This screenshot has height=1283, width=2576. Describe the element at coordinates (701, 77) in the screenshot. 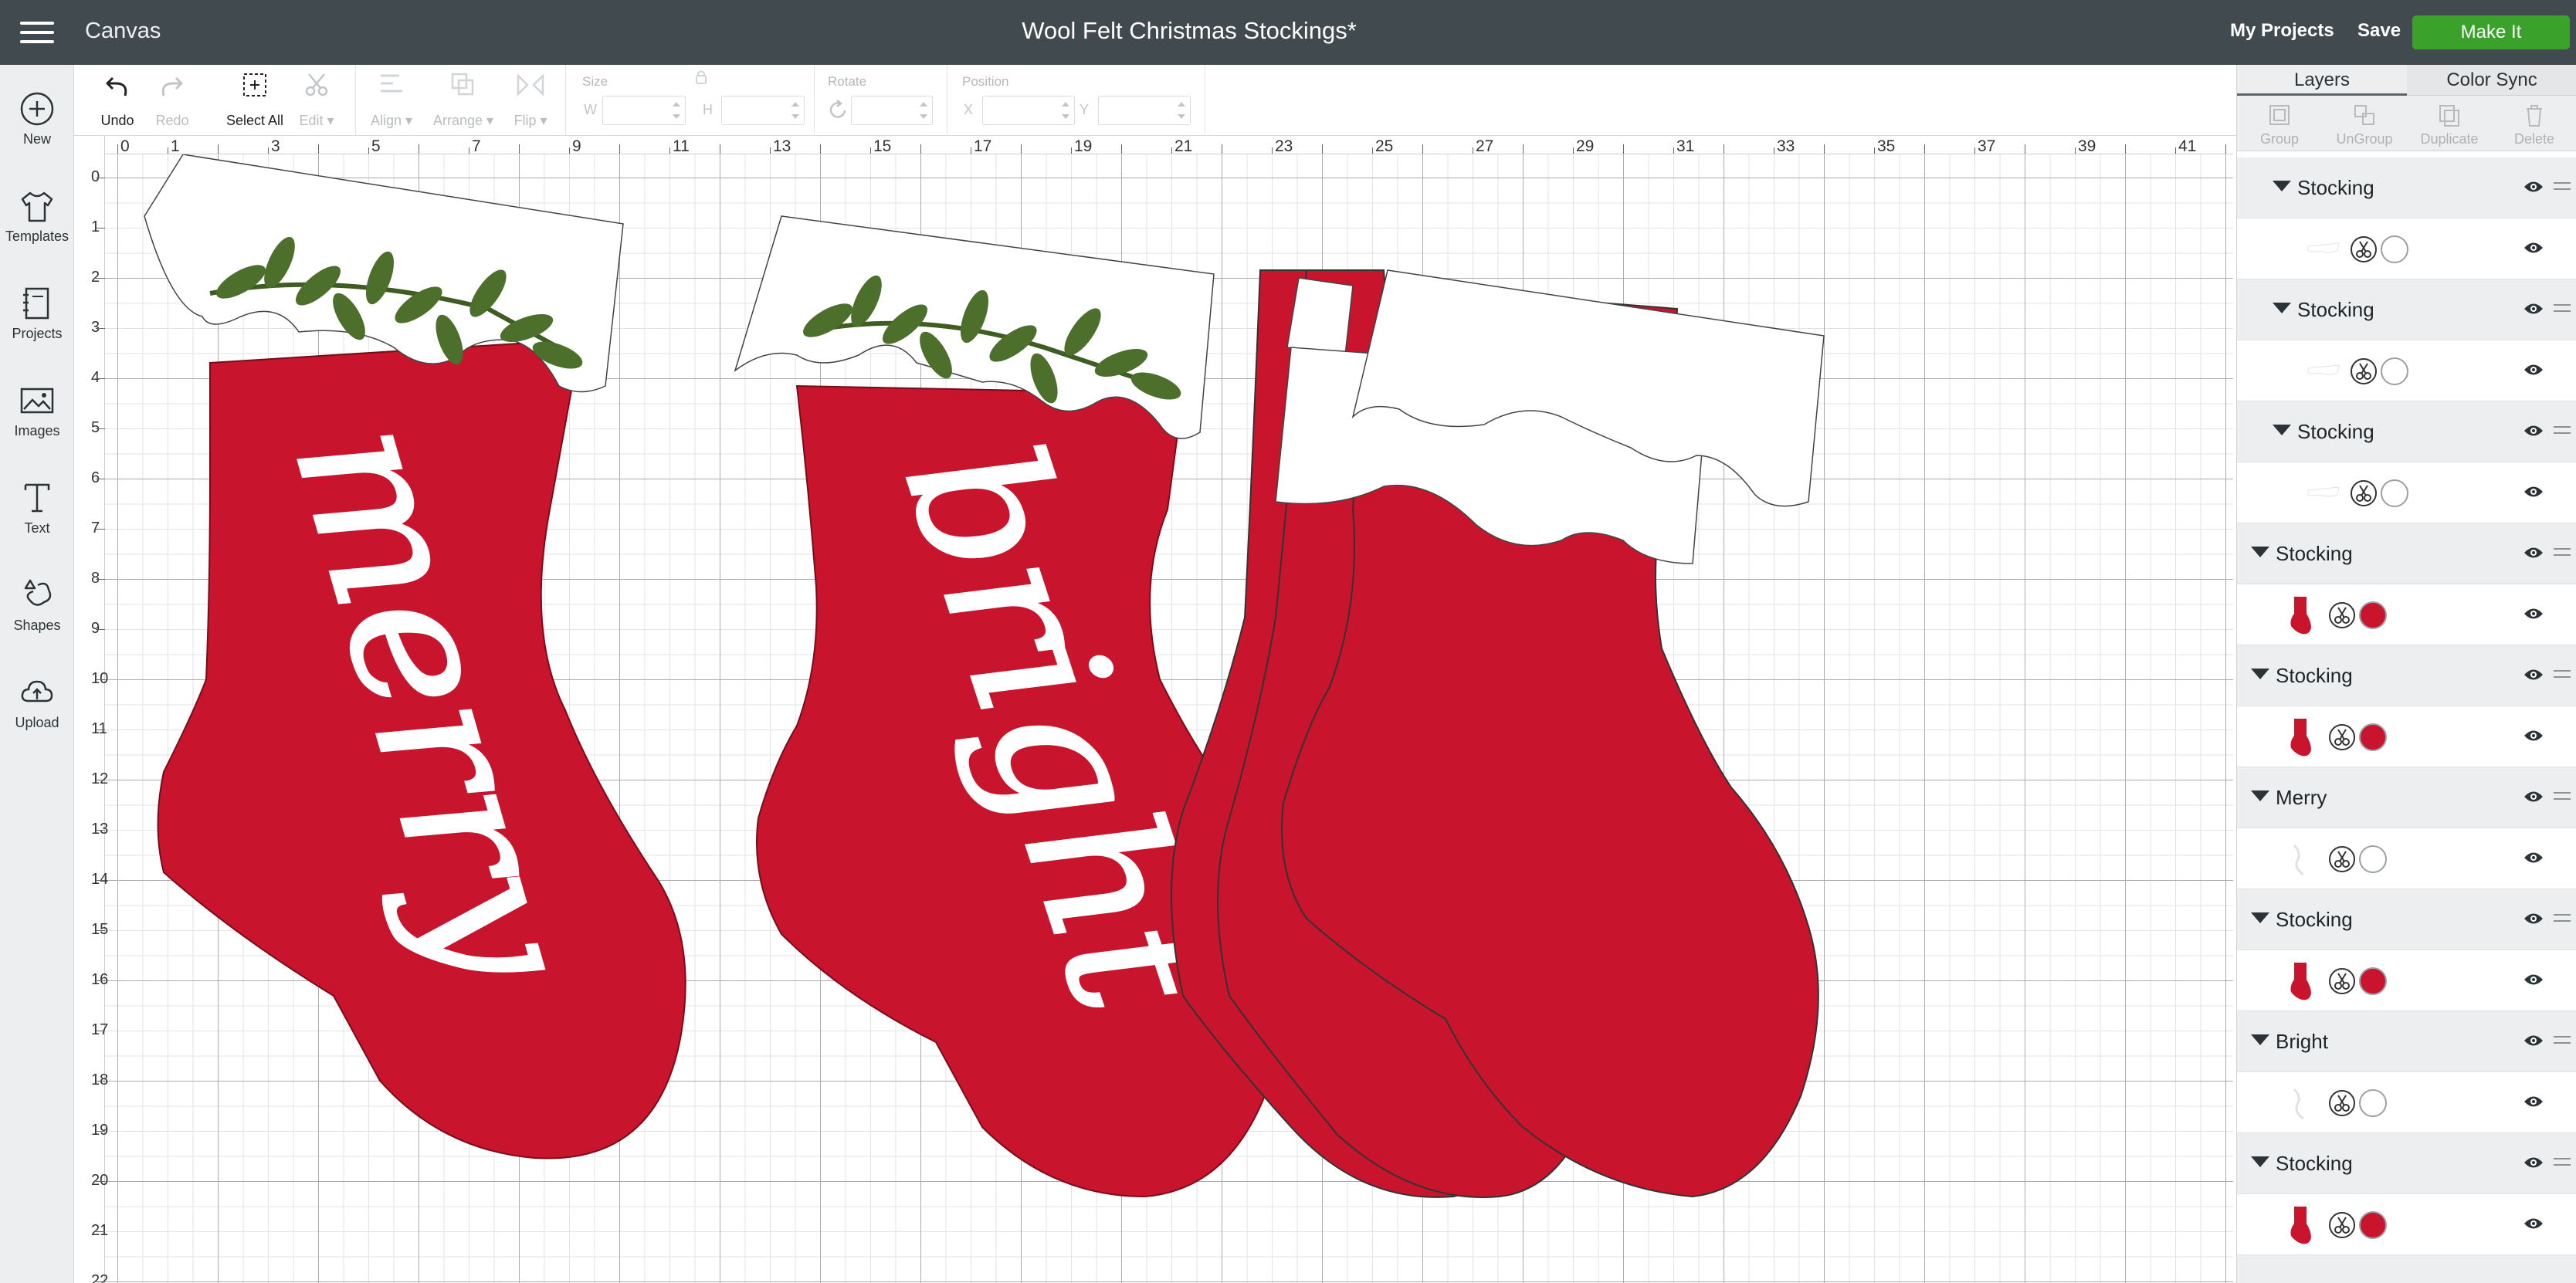

I see `lock-icon` at that location.